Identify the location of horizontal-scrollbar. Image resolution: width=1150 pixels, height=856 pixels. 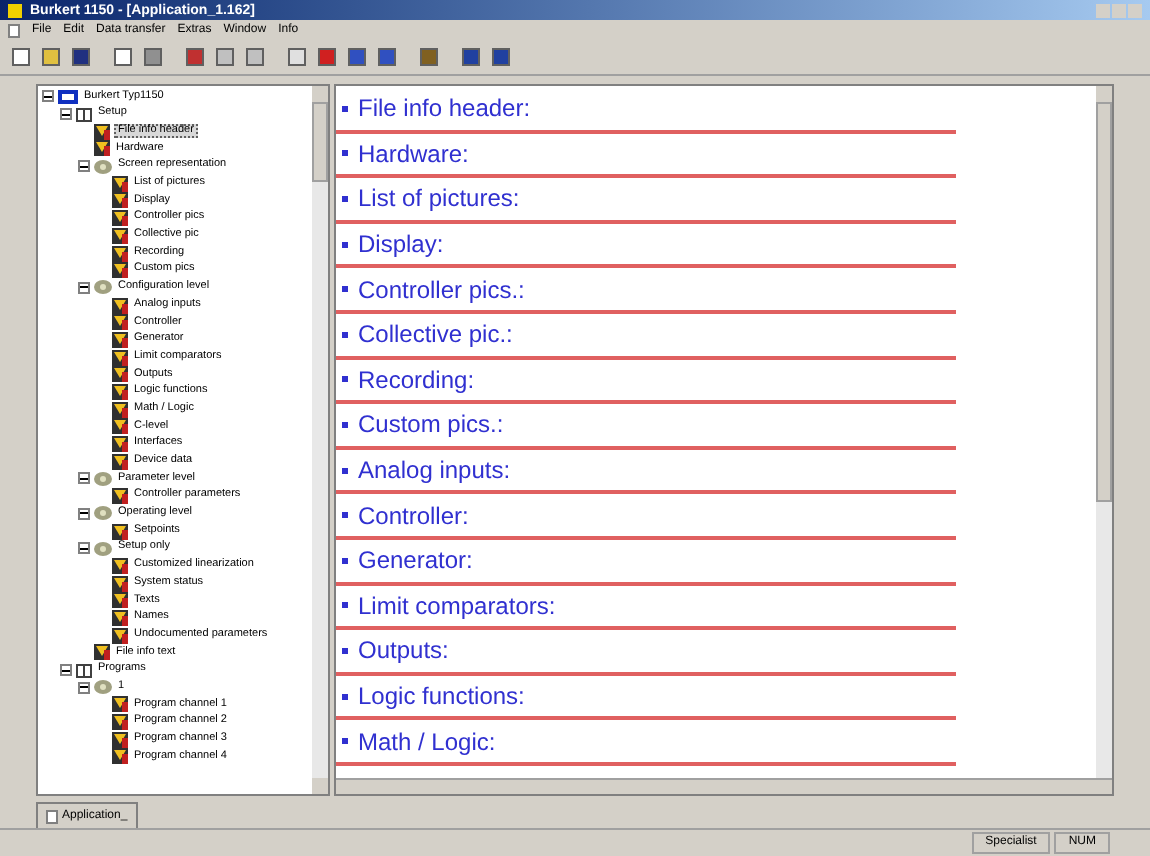
(724, 786).